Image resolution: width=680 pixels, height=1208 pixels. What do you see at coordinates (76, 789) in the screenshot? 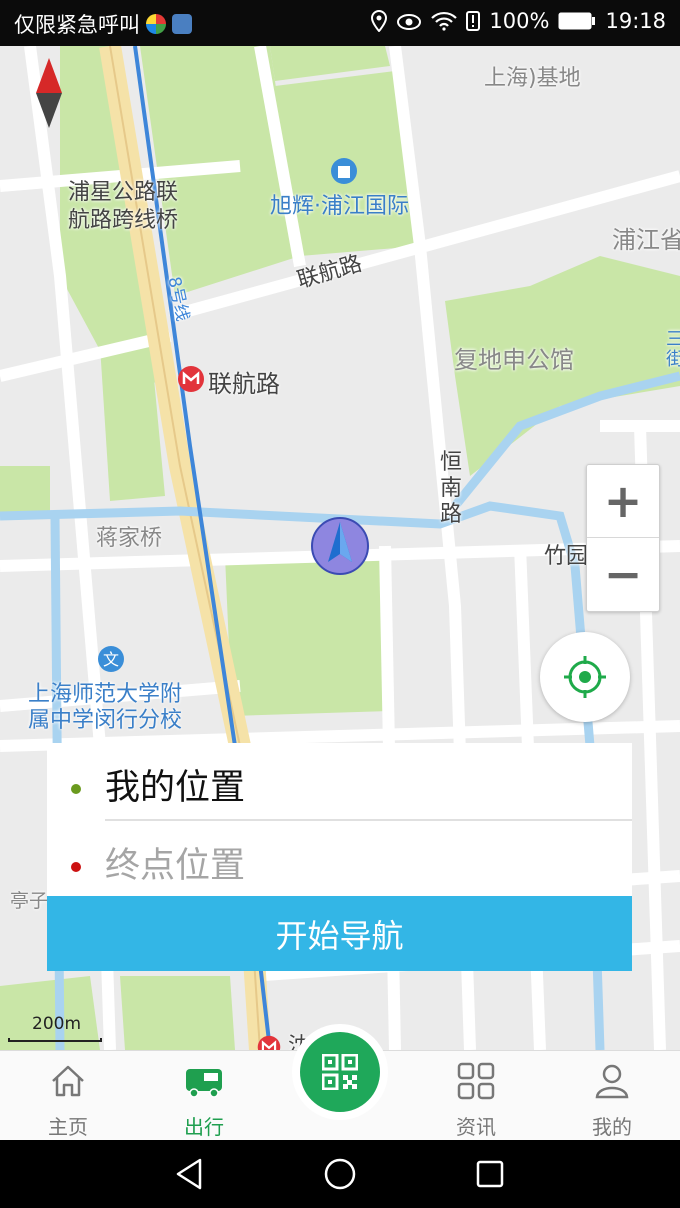
I see `start-dot-icon` at bounding box center [76, 789].